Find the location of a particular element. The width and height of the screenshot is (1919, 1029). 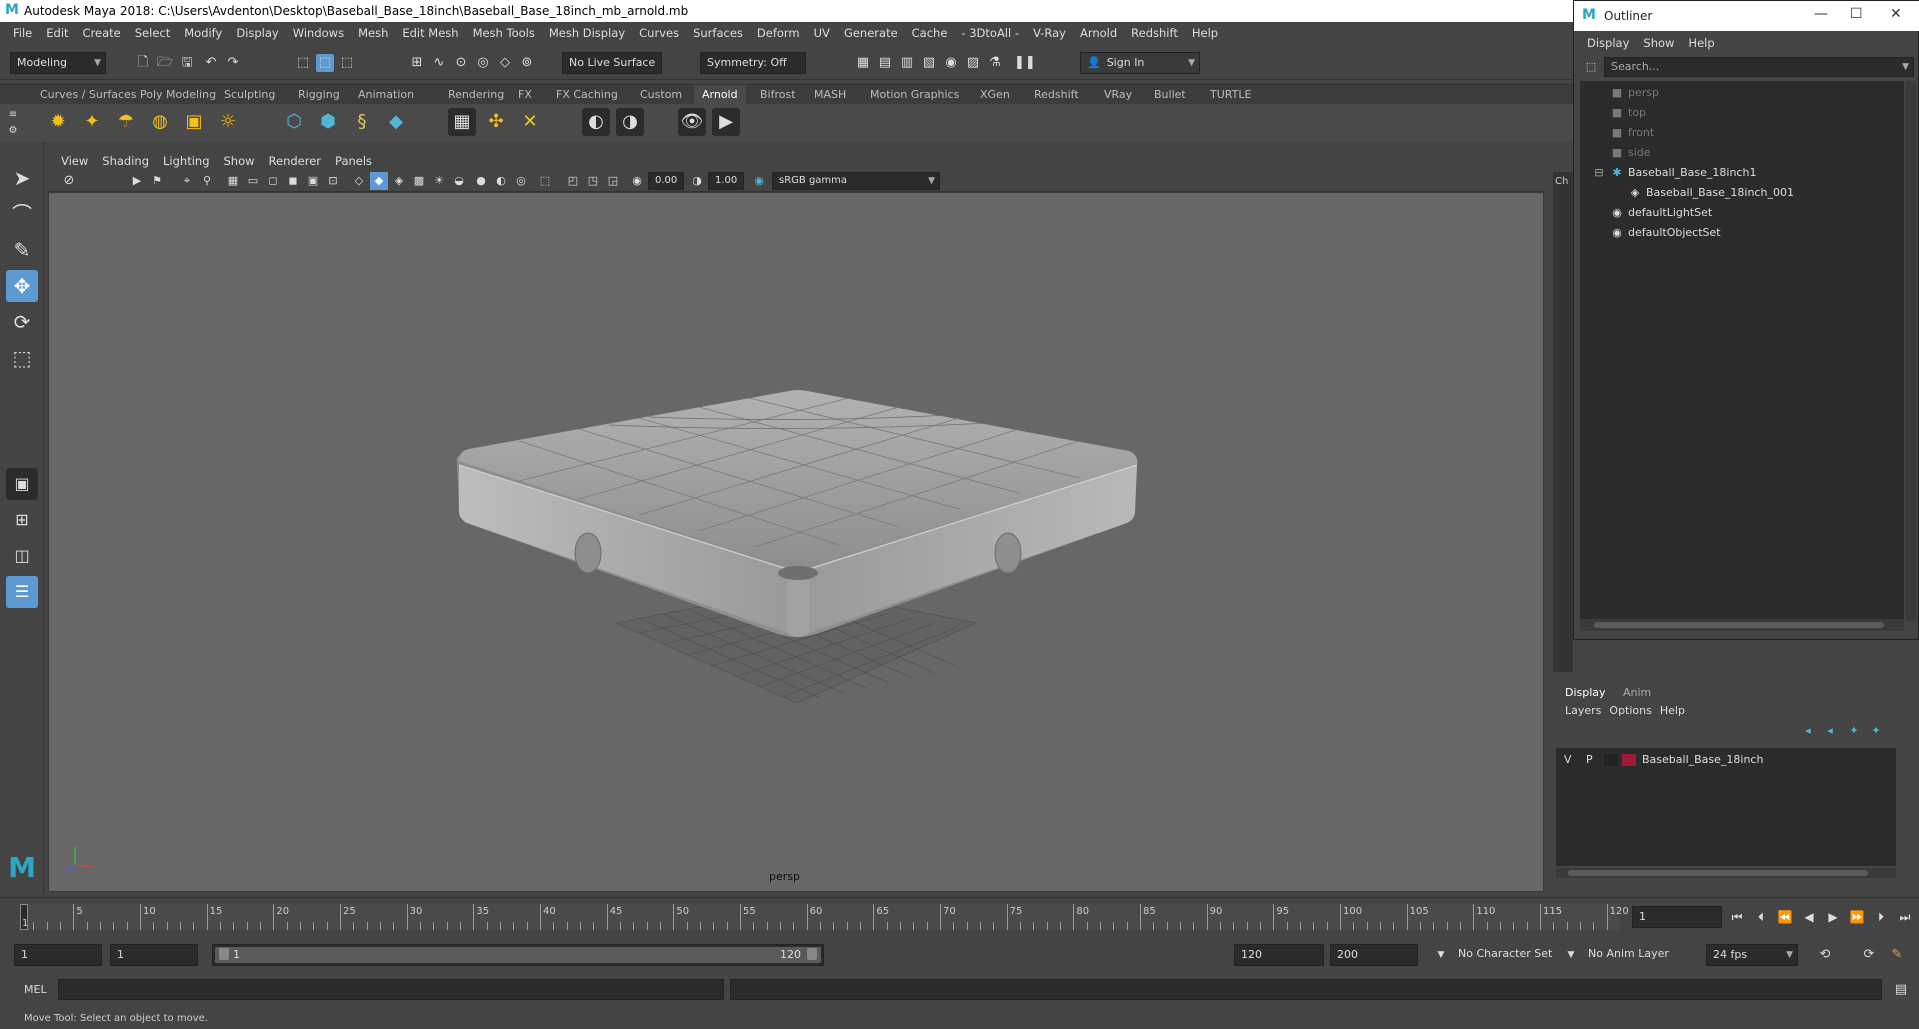

save-scene-icon: 🖫 is located at coordinates (187, 63).